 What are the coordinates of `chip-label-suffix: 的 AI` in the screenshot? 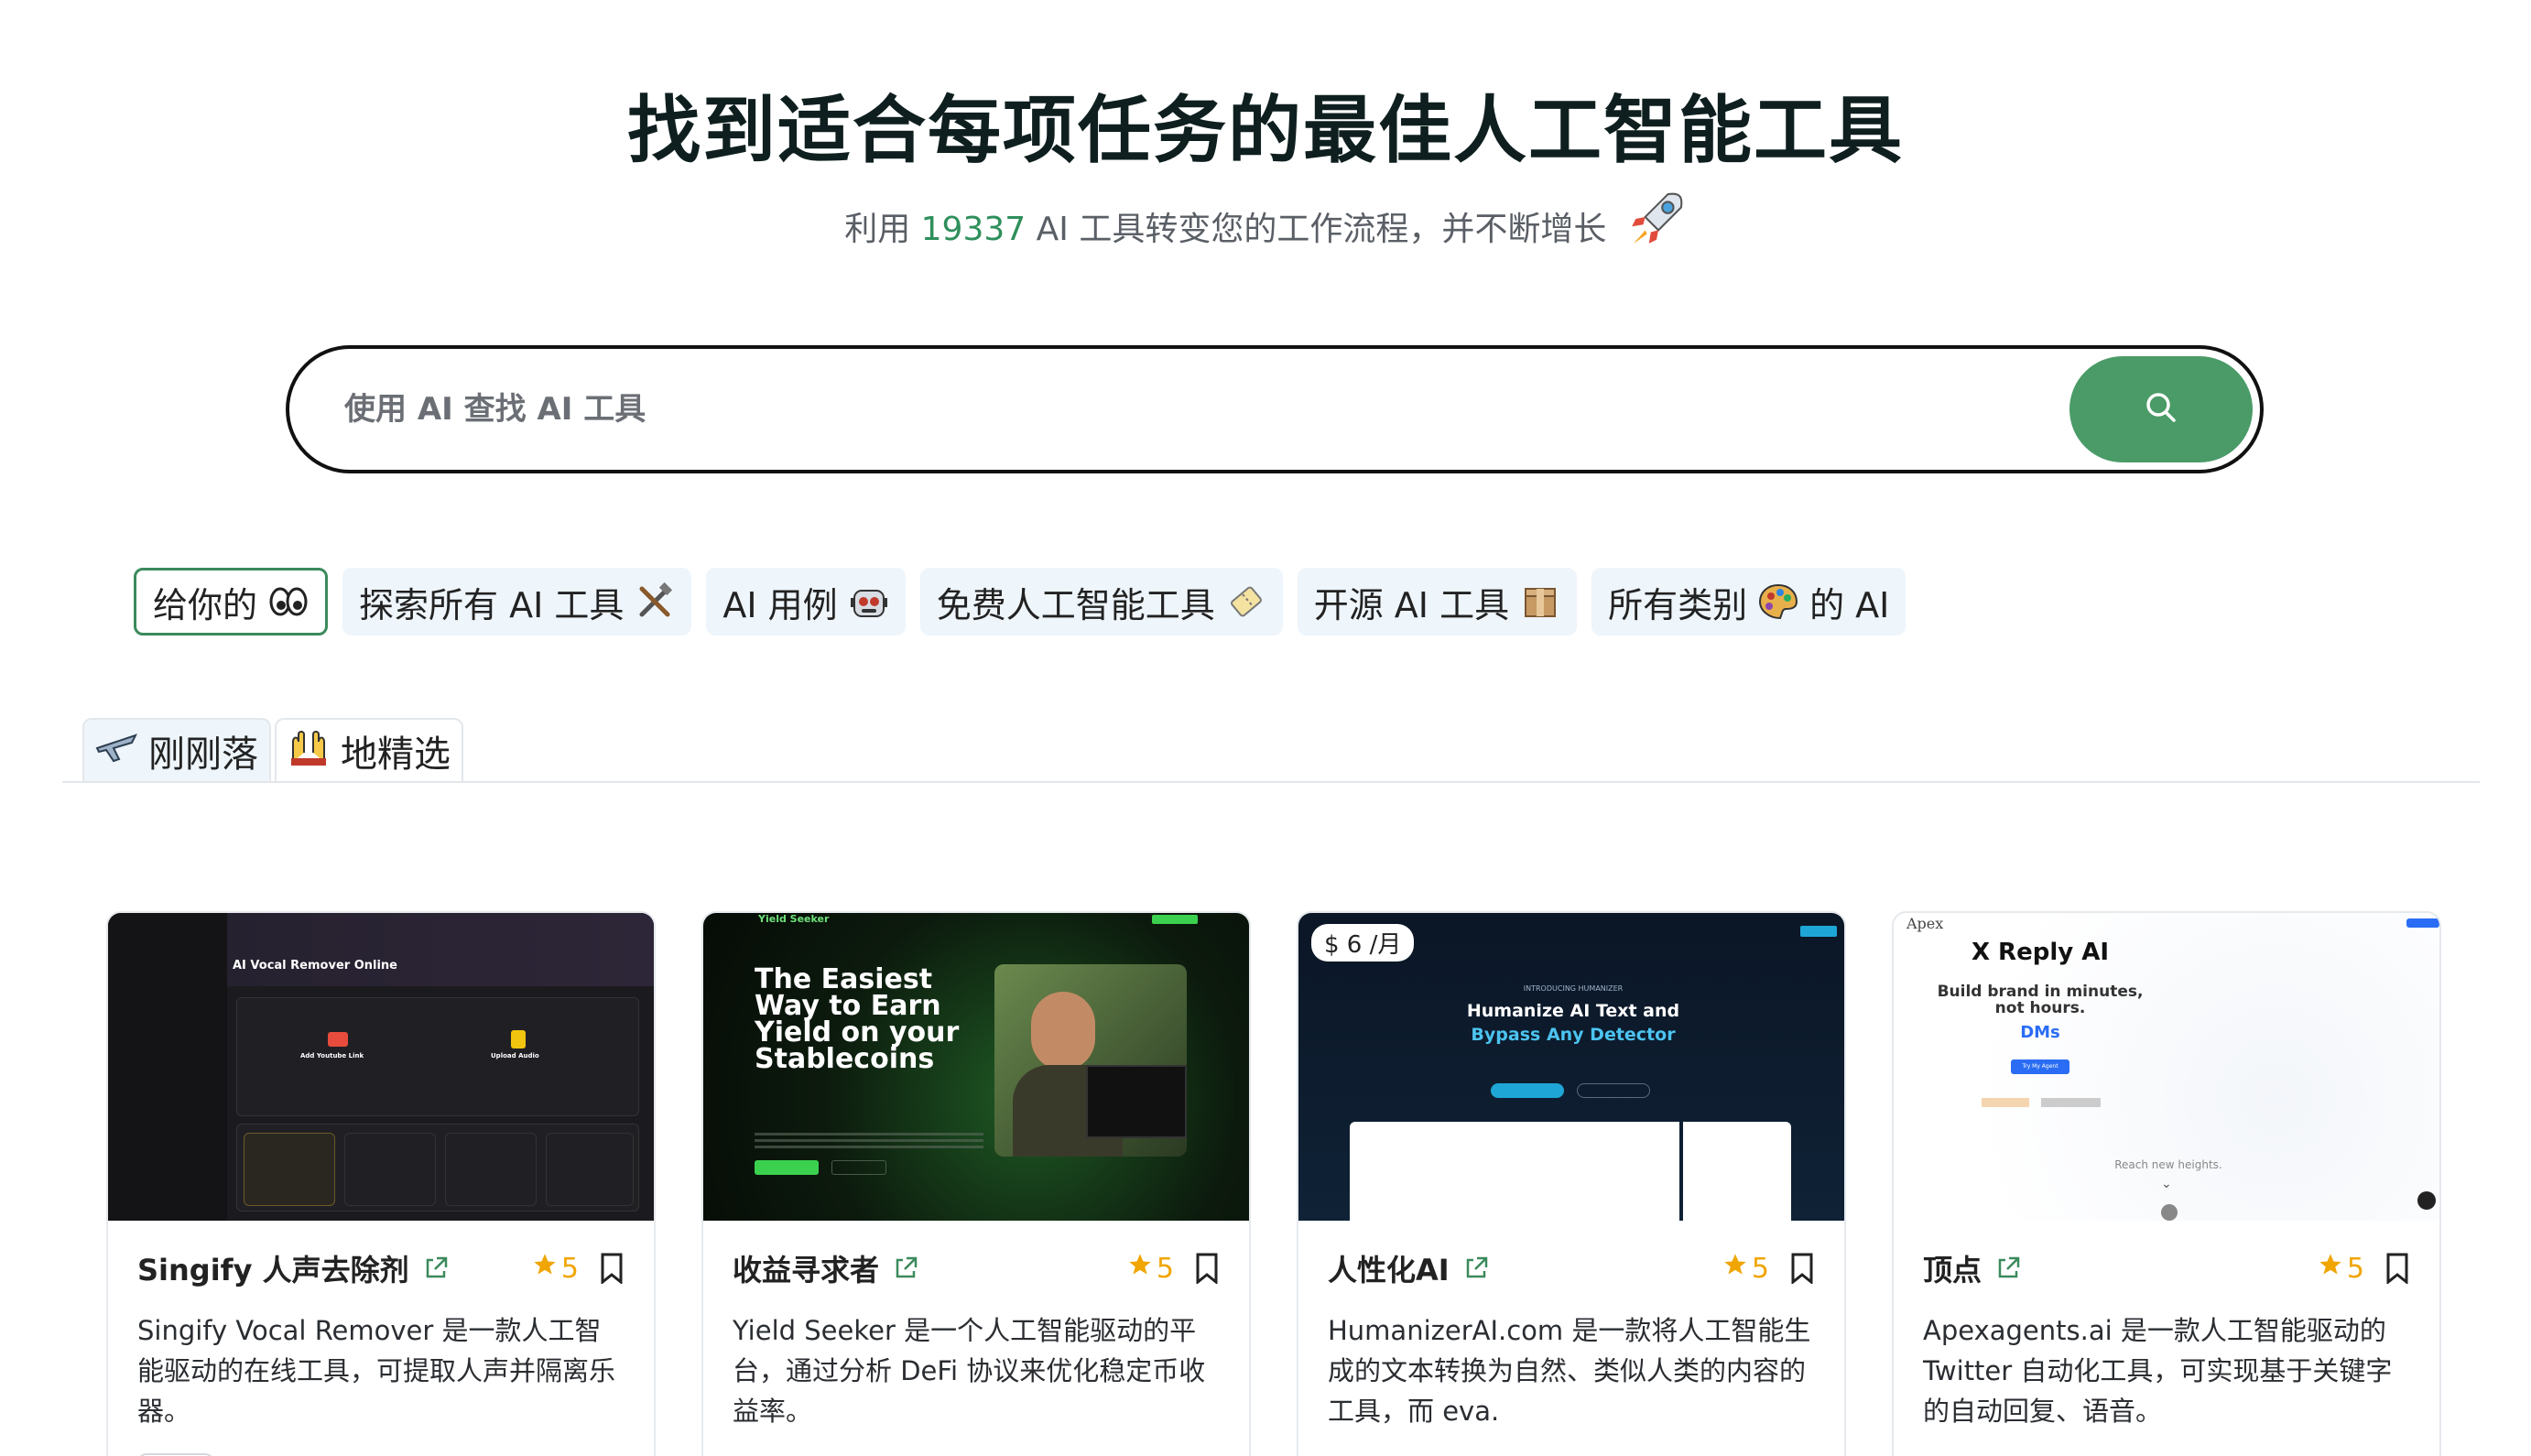 It's located at (1850, 604).